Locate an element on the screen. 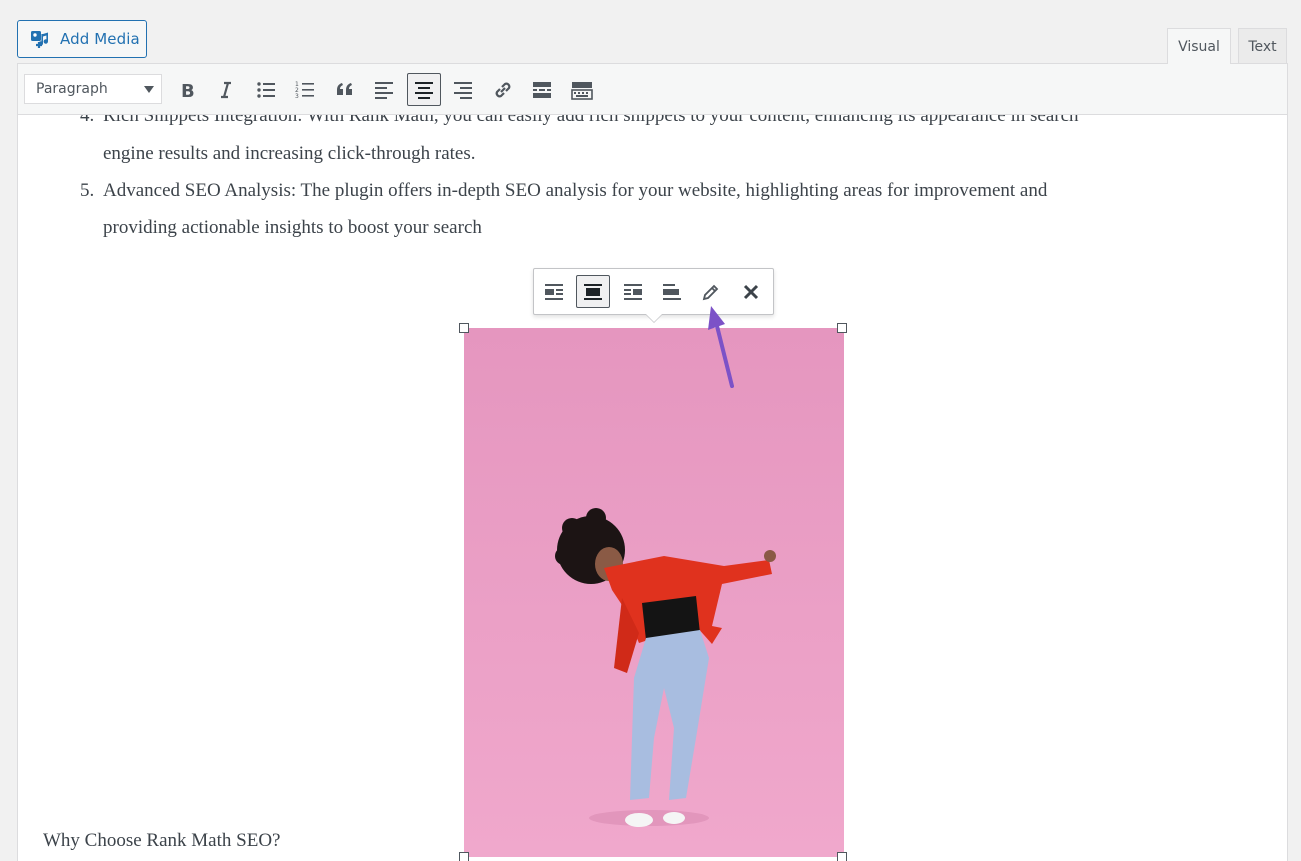  pencil-icon is located at coordinates (710, 292).